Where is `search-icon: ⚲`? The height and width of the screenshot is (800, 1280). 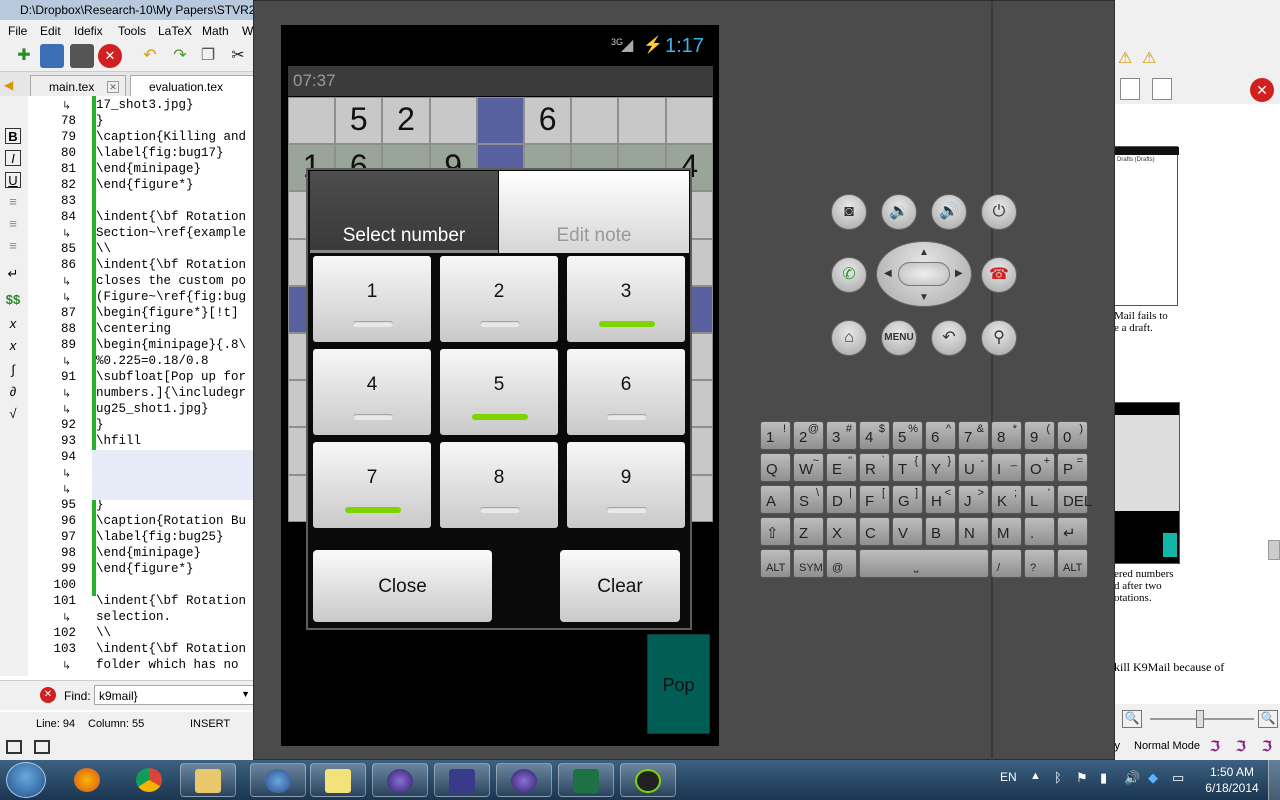
search-icon: ⚲ is located at coordinates (999, 338).